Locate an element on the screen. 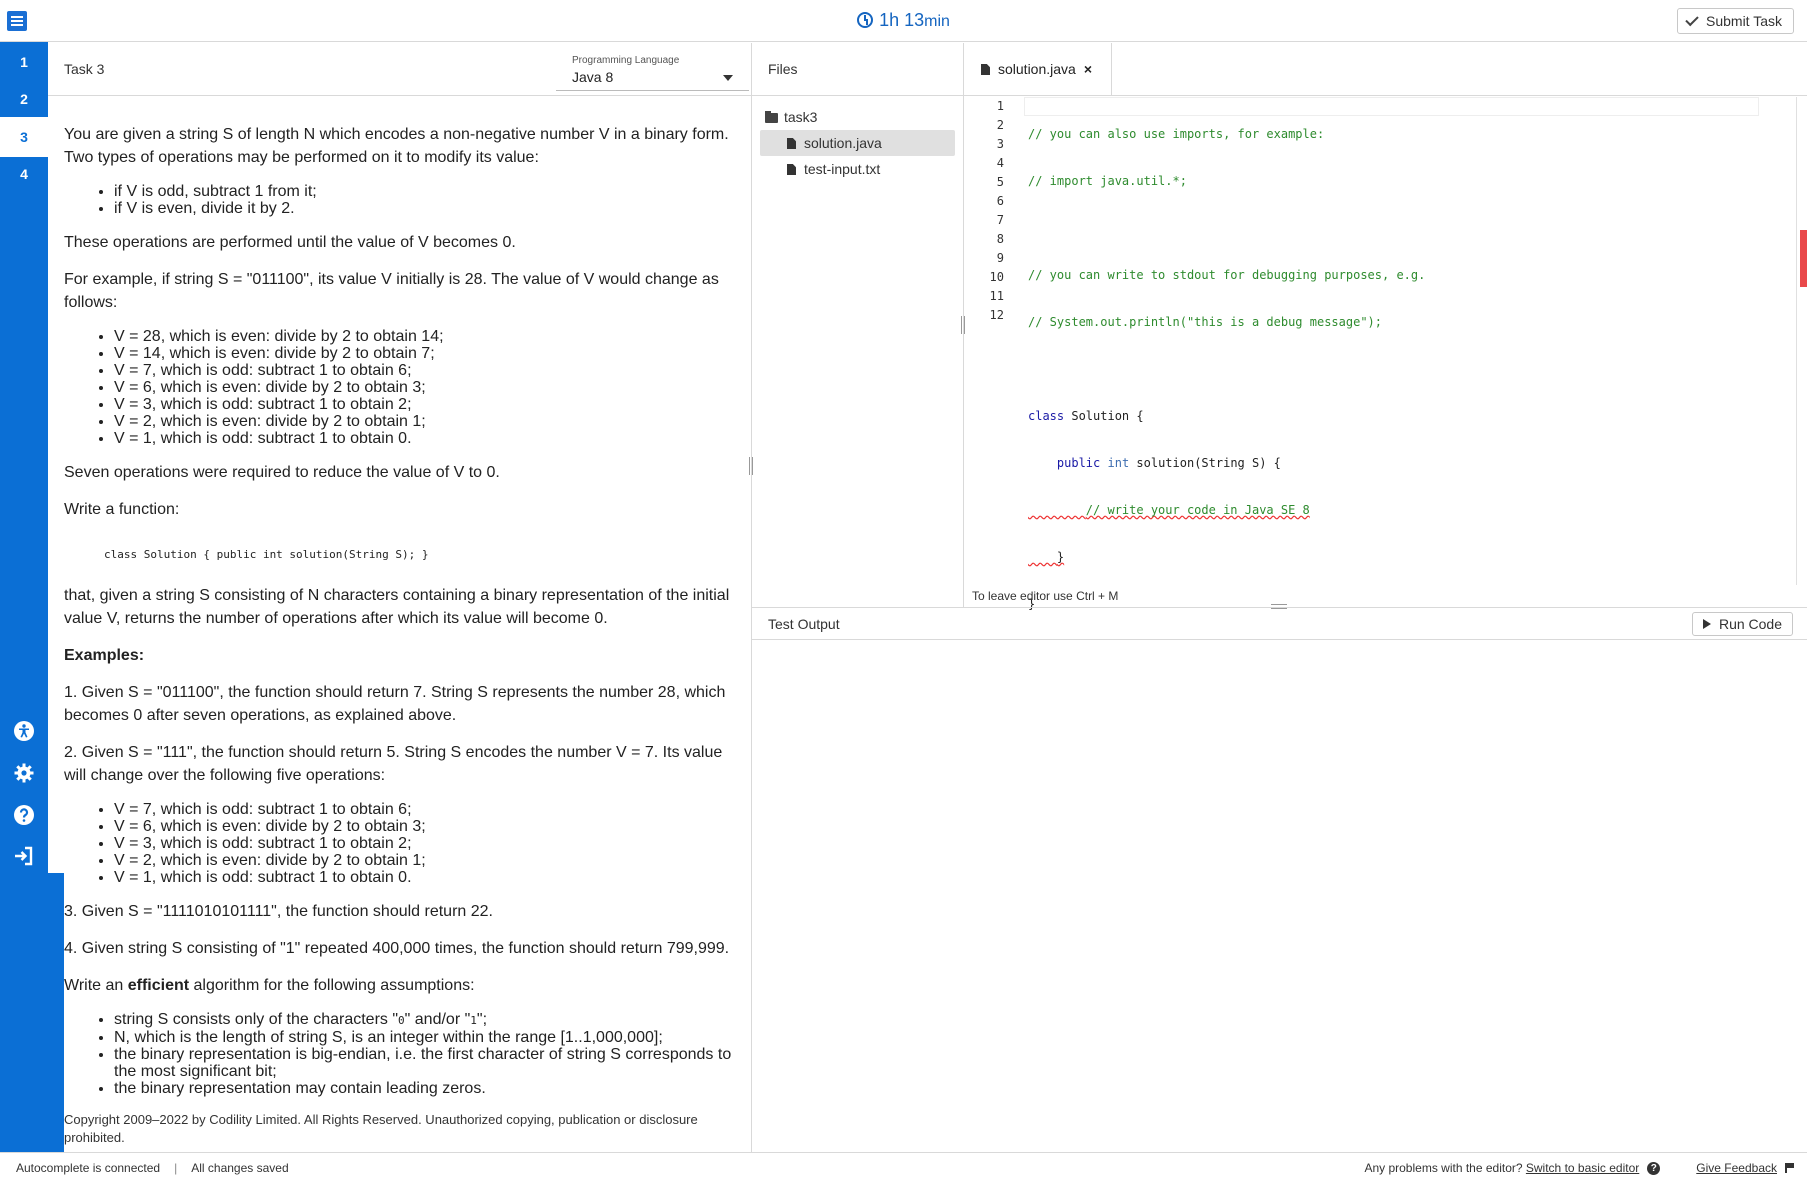  folder-open-icon is located at coordinates (771, 117).